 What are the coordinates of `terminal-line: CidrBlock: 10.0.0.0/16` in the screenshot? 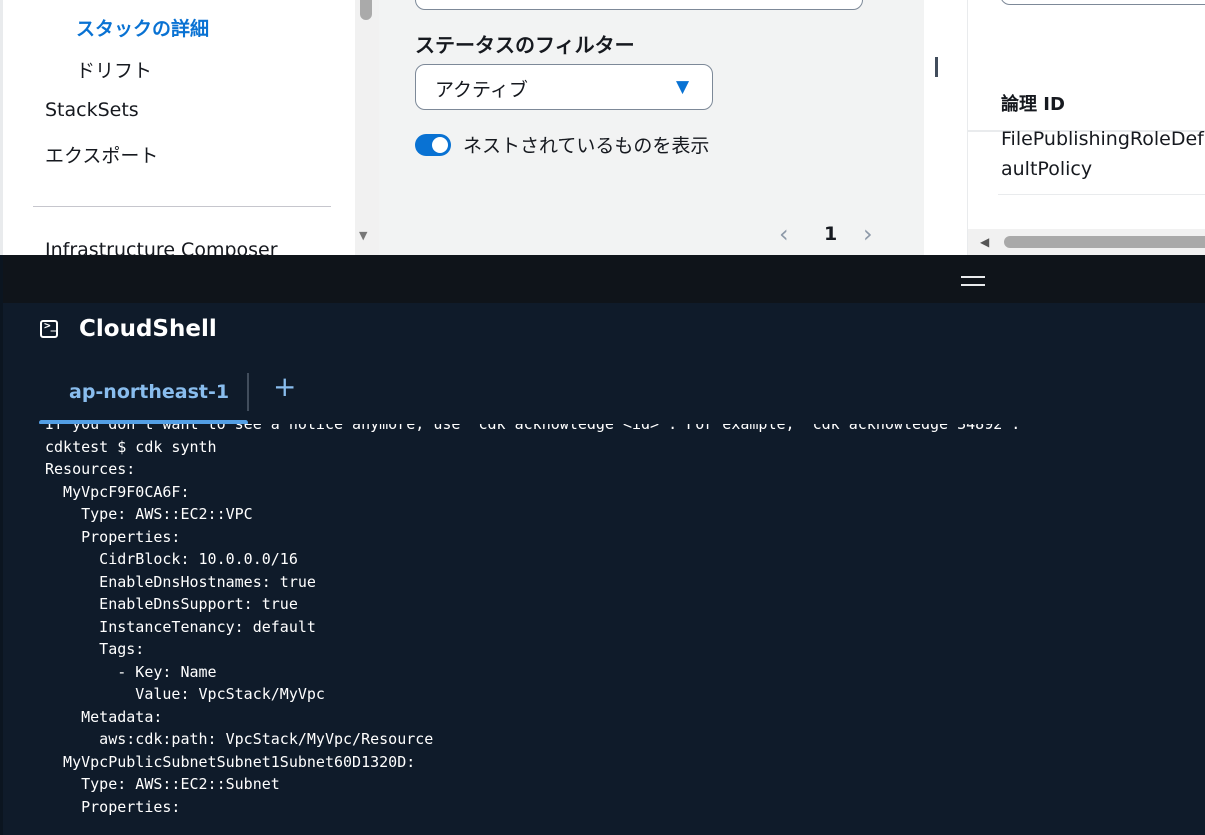 It's located at (171, 559).